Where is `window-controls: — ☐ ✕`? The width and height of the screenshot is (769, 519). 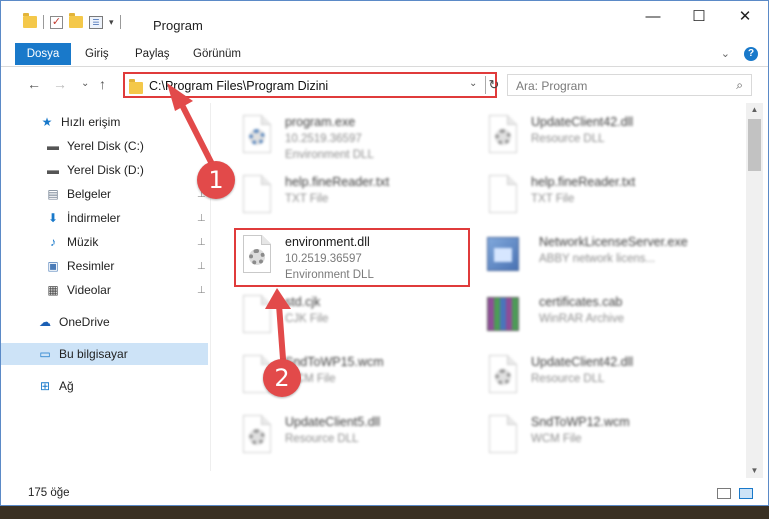
window-controls: — ☐ ✕ is located at coordinates (699, 16).